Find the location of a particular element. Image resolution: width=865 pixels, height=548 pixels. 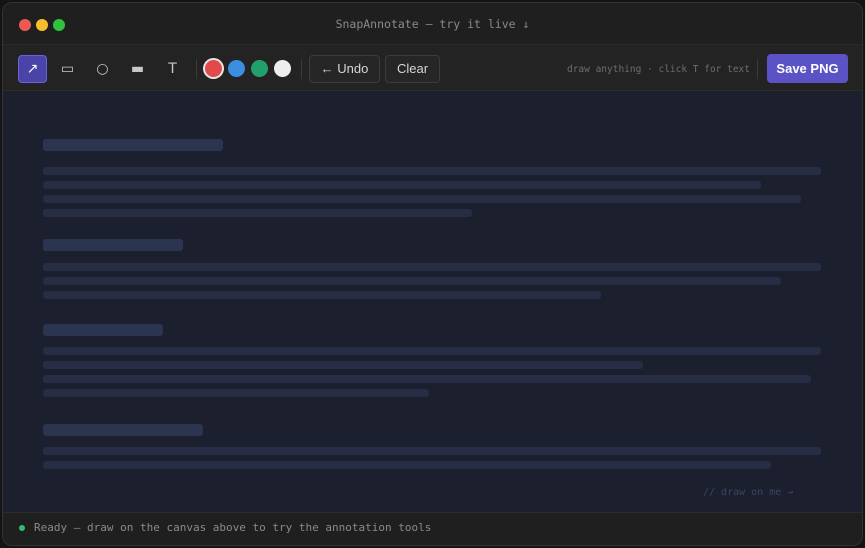

toolbar-hint: draw anything · click T for text is located at coordinates (658, 69).